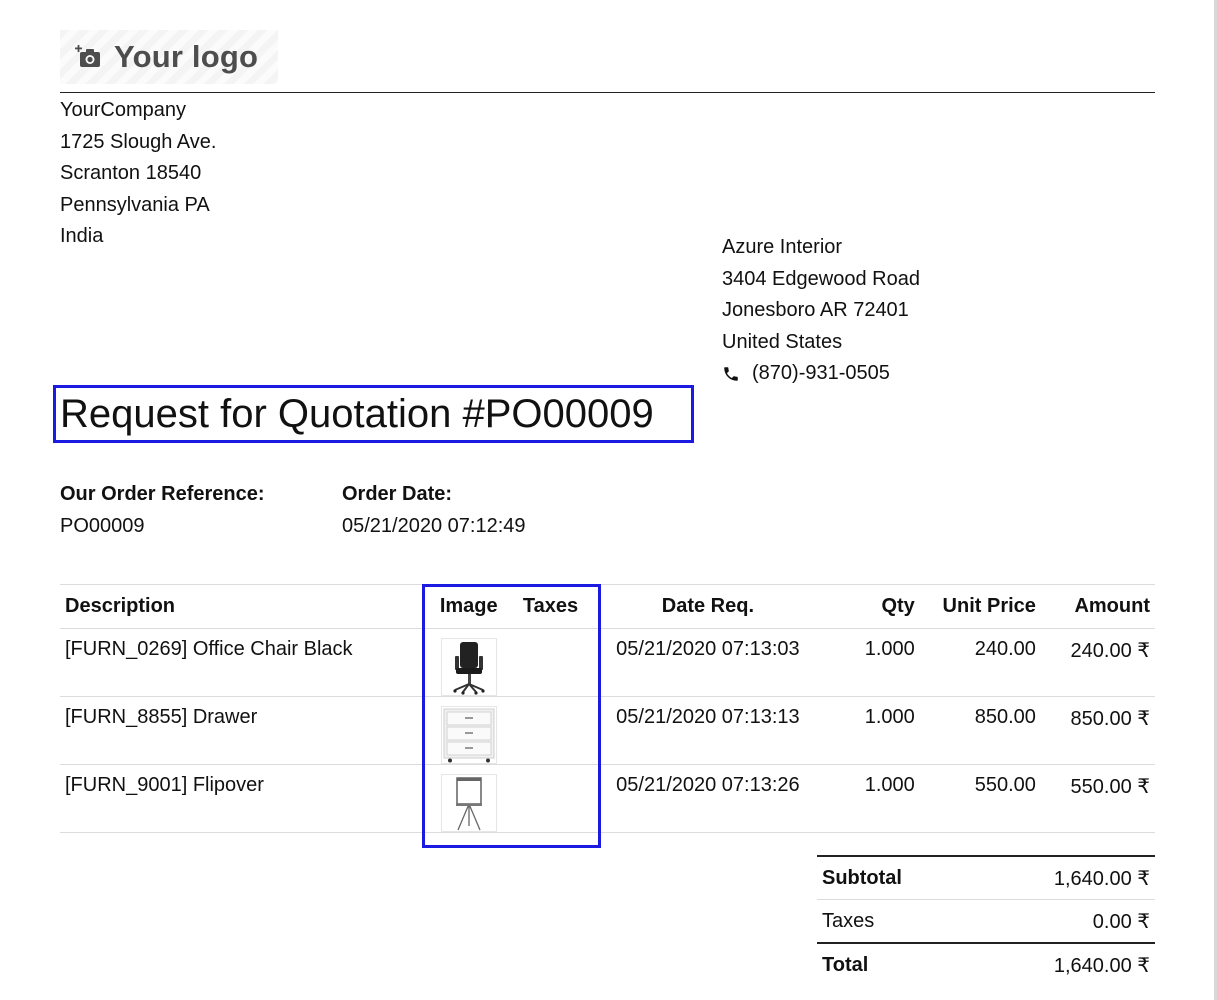  I want to click on company-logo: Your logo, so click(169, 57).